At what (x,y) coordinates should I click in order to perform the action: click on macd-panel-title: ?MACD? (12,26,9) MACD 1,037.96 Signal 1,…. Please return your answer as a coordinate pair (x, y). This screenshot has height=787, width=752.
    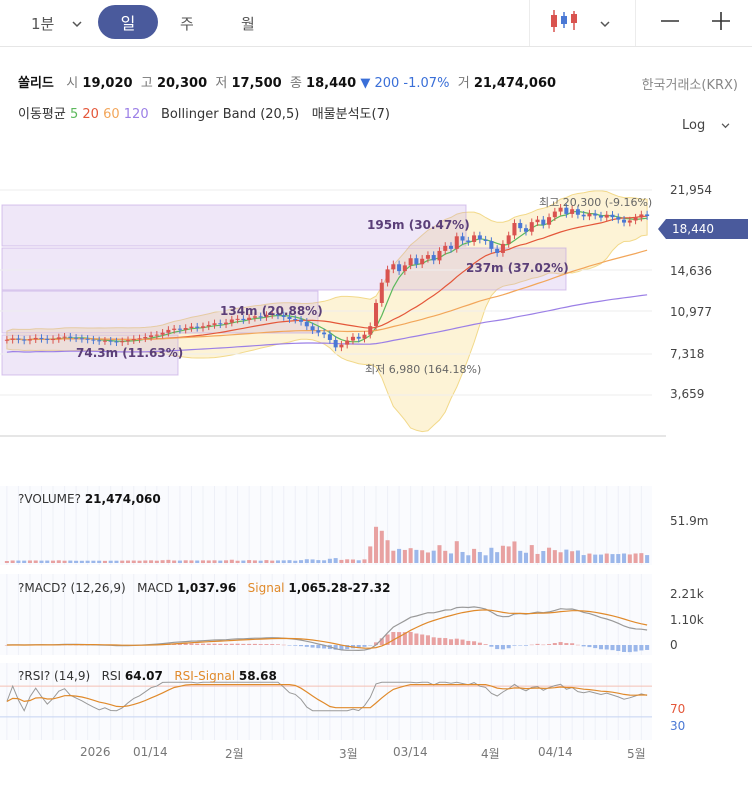
    Looking at the image, I should click on (204, 588).